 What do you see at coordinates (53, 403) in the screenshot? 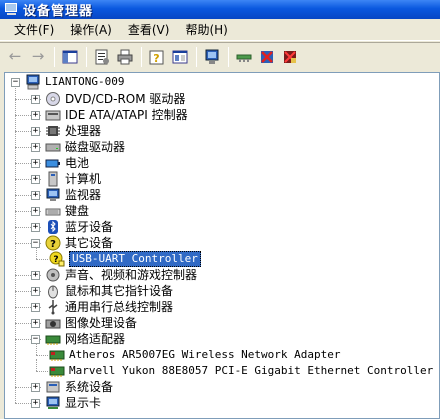
I see `display-adapter-icon` at bounding box center [53, 403].